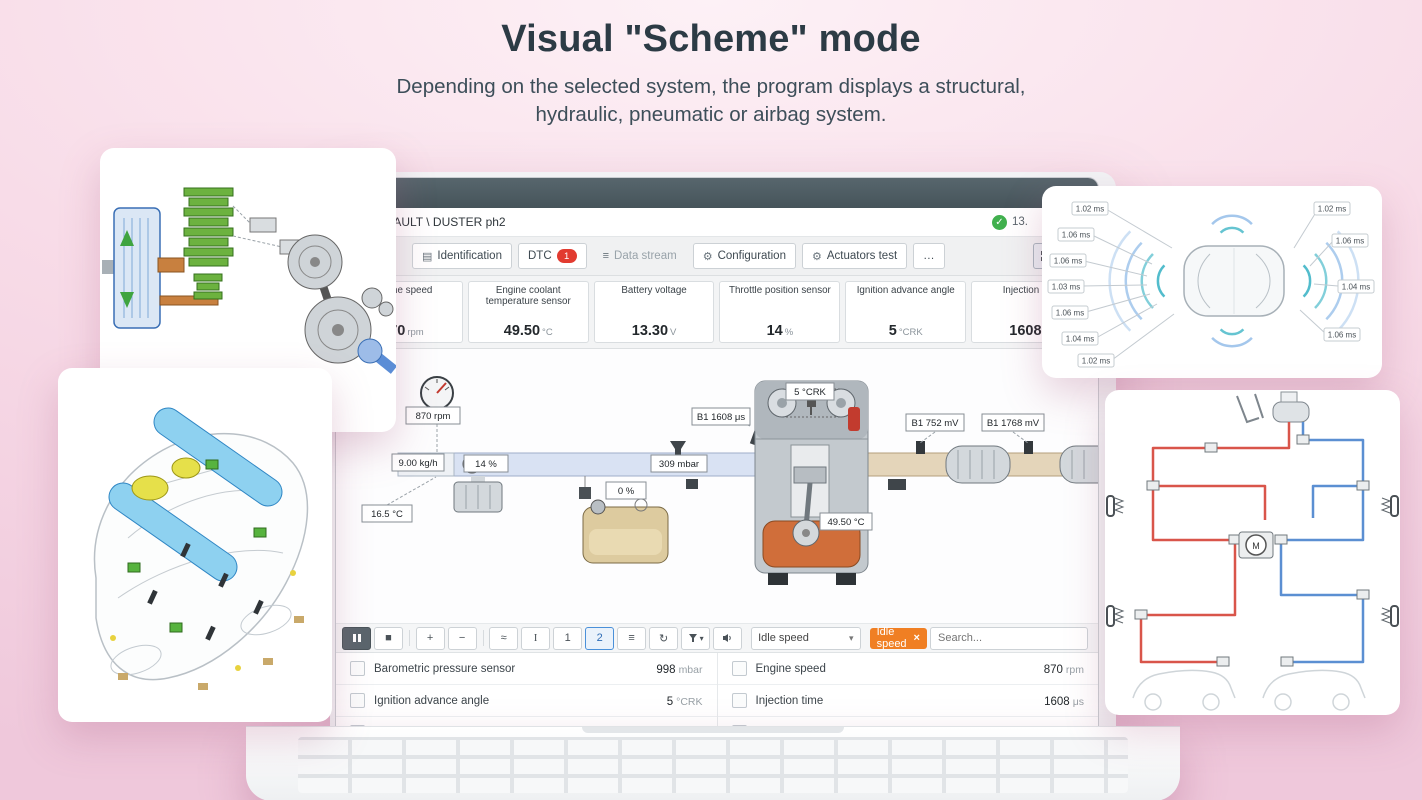  Describe the element at coordinates (131, 268) in the screenshot. I see `clutch-assembly` at that location.